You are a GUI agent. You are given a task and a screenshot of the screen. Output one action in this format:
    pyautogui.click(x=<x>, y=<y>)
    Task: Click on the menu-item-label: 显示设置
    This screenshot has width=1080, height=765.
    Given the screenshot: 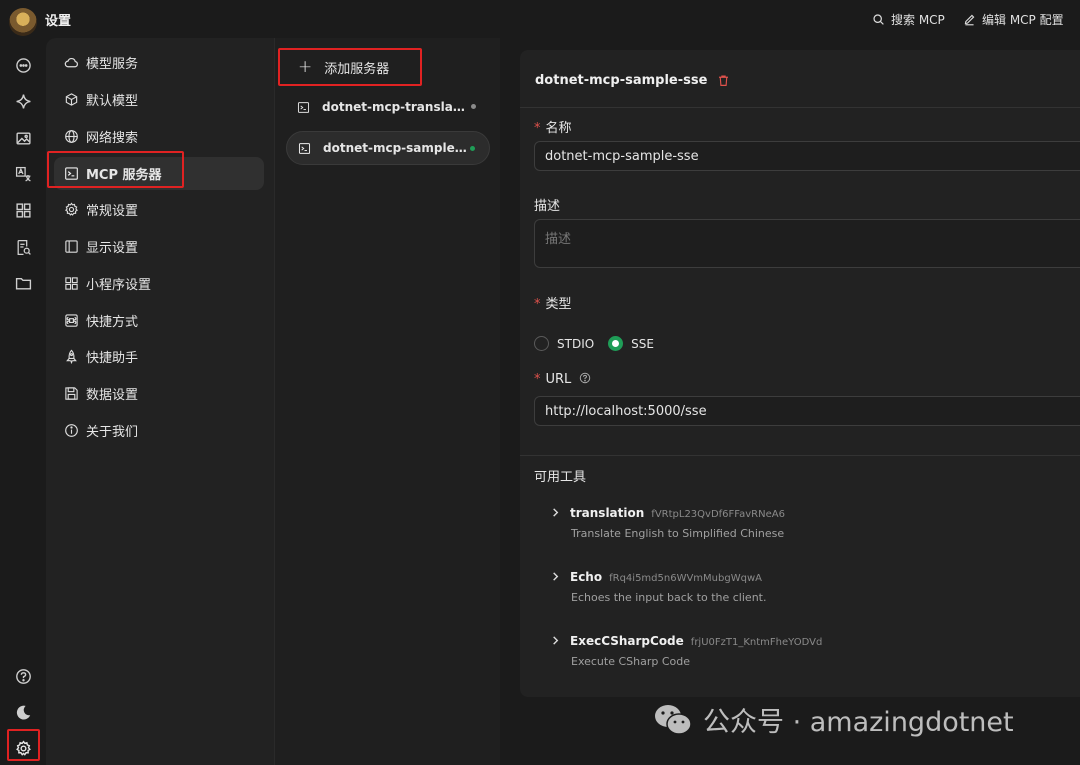 What is the action you would take?
    pyautogui.click(x=112, y=248)
    